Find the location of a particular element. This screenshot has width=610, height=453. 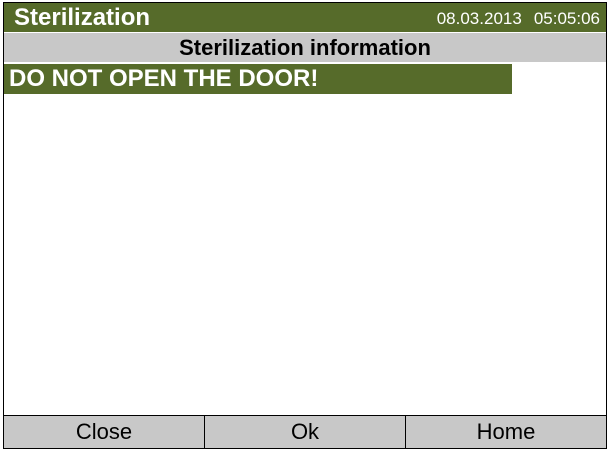

close-button: Close is located at coordinates (104, 432).